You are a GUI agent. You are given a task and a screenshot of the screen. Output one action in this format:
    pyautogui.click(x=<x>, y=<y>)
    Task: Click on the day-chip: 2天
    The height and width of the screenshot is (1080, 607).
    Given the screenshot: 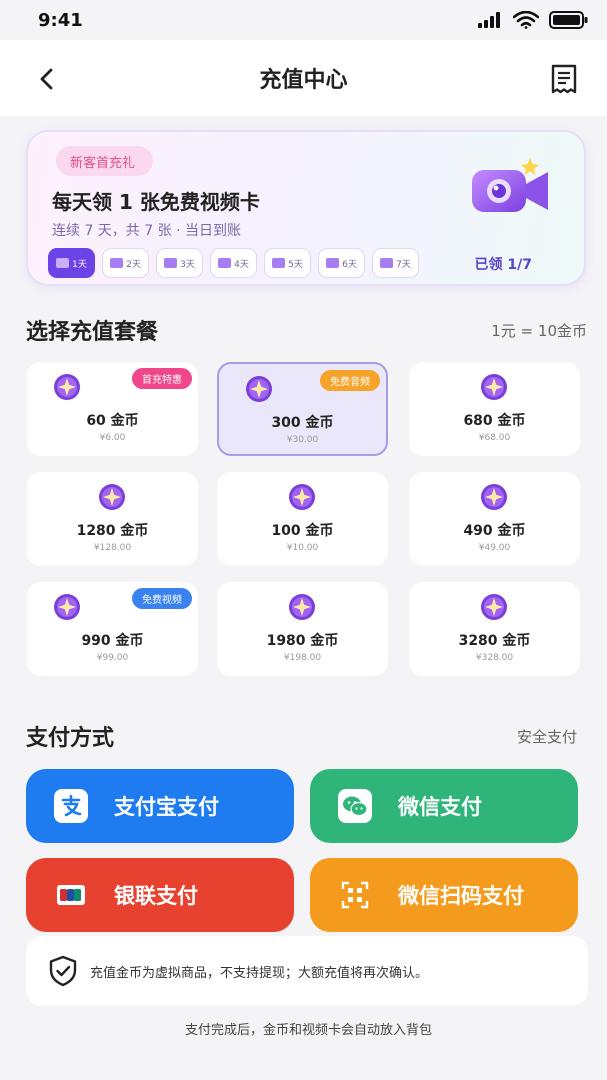 What is the action you would take?
    pyautogui.click(x=125, y=263)
    